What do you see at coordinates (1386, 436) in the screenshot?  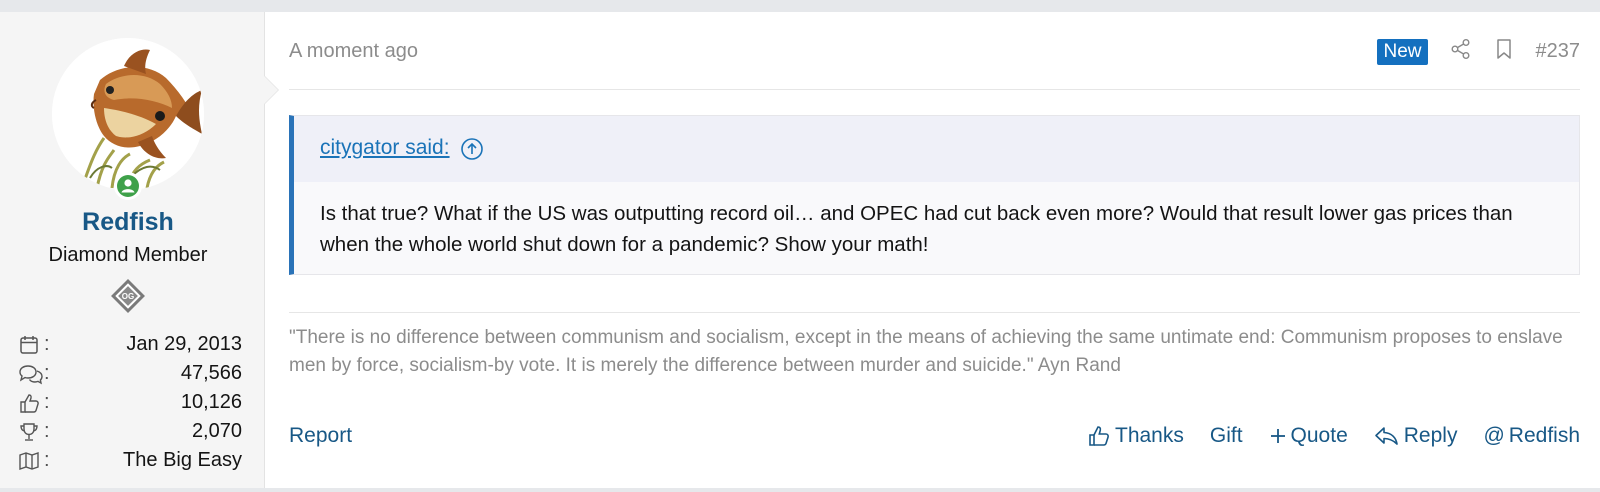 I see `reply-icon` at bounding box center [1386, 436].